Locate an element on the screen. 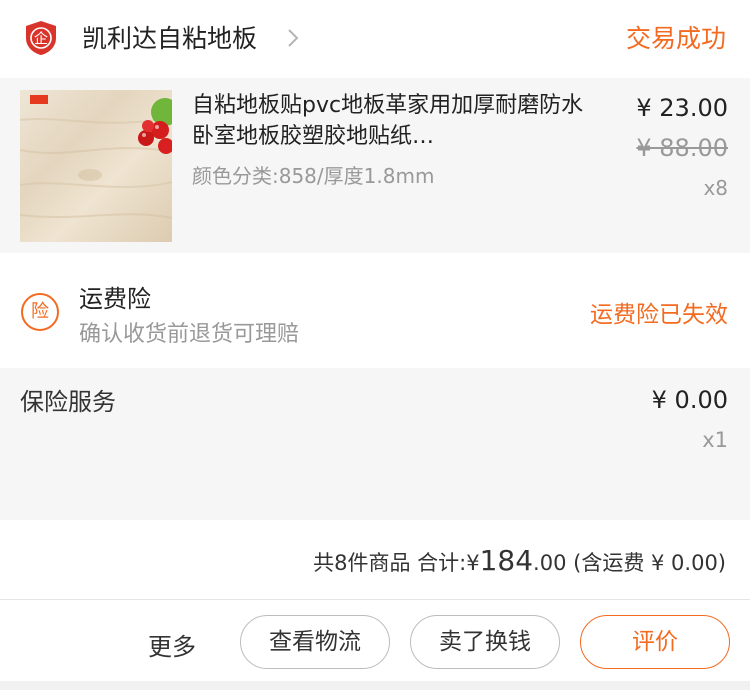  shipping-insurance-status: 运费险已失效 is located at coordinates (659, 315).